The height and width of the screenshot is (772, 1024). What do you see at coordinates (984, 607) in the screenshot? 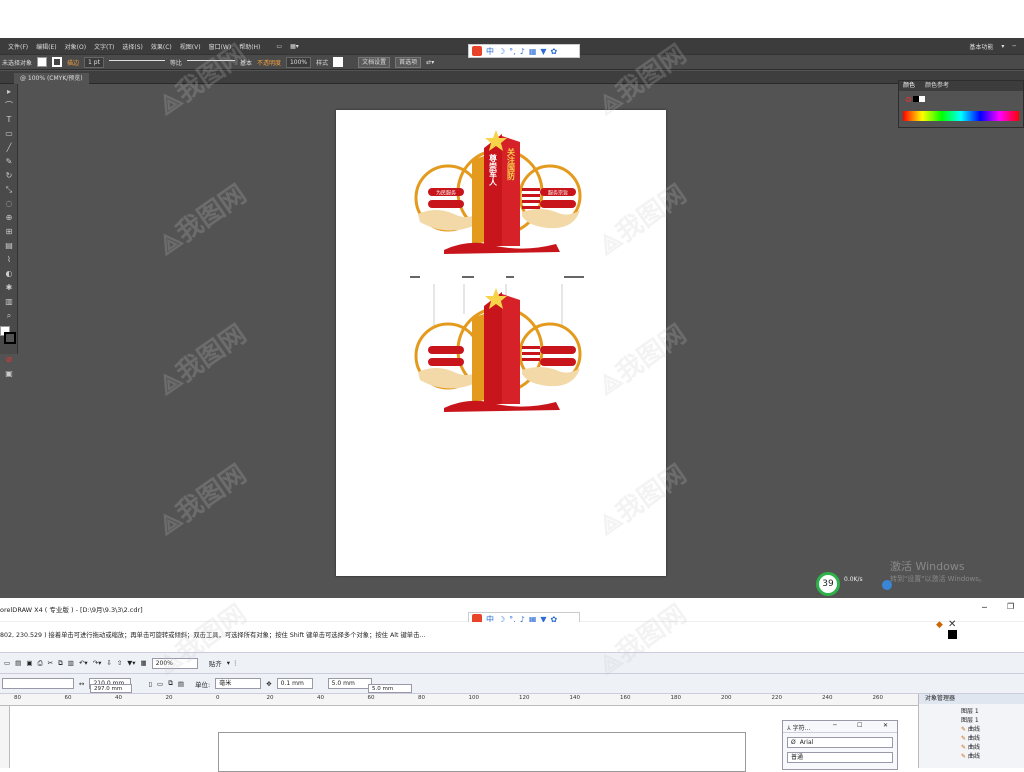
I see `minimize-button: ─` at bounding box center [984, 607].